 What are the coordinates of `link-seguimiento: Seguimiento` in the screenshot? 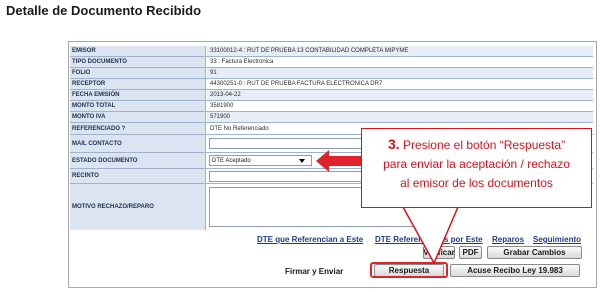 It's located at (557, 239).